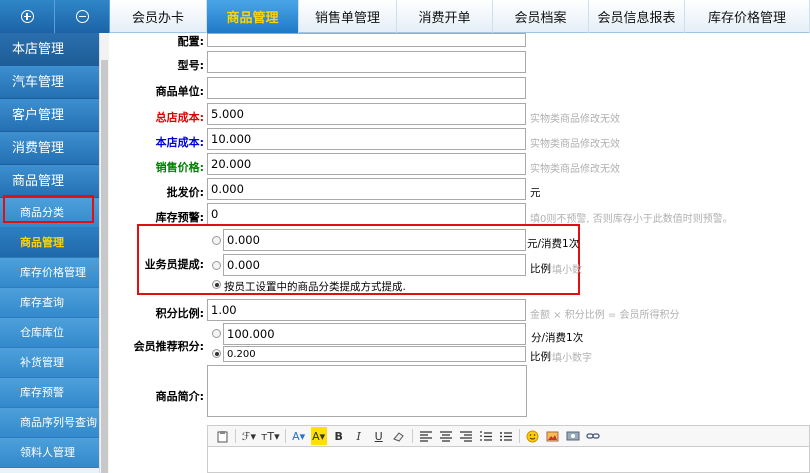 Image resolution: width=810 pixels, height=473 pixels. Describe the element at coordinates (605, 315) in the screenshot. I see `points-ratio-hint: 金额 × 积分比例 = 会员所得积分` at that location.